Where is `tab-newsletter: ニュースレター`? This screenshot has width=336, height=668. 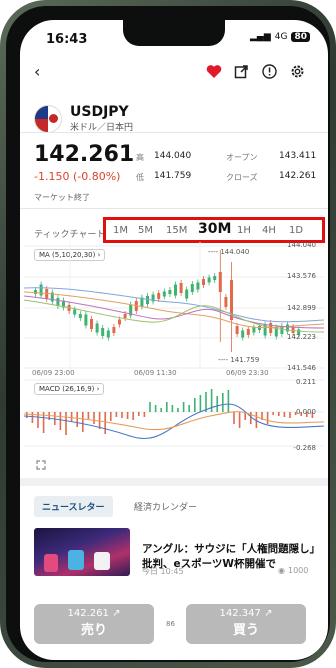 tab-newsletter: ニュースレター is located at coordinates (73, 506).